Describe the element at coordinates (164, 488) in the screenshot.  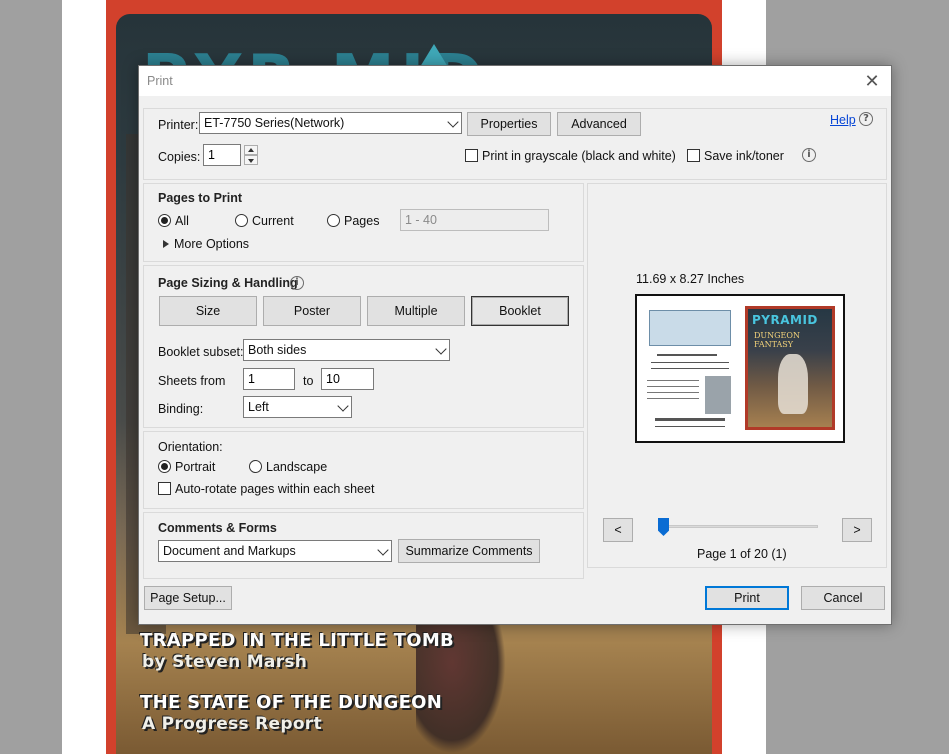
I see `autorotate-checkbox` at that location.